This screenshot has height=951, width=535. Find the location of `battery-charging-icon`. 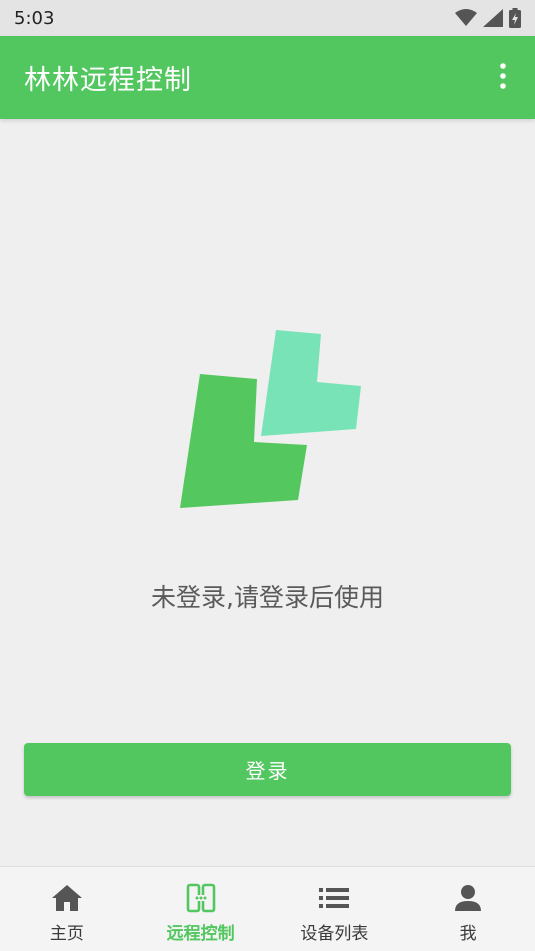

battery-charging-icon is located at coordinates (515, 18).